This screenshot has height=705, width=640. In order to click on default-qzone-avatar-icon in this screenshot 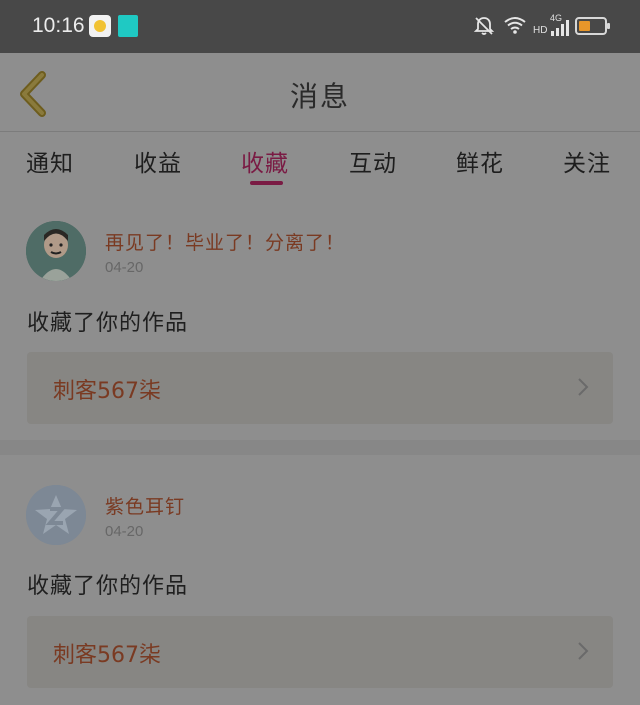, I will do `click(56, 515)`.